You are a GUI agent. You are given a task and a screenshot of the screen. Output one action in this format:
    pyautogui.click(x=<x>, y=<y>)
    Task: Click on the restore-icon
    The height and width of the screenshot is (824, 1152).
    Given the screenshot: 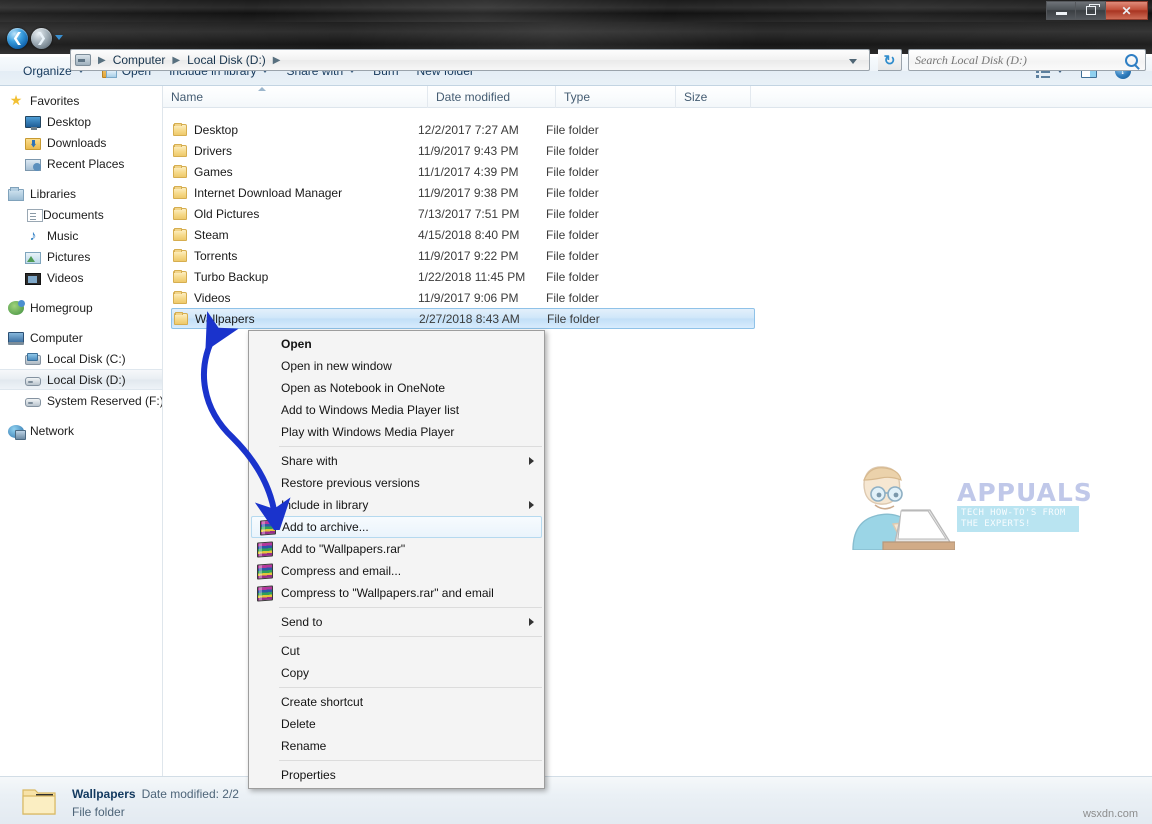 What is the action you would take?
    pyautogui.click(x=1092, y=9)
    